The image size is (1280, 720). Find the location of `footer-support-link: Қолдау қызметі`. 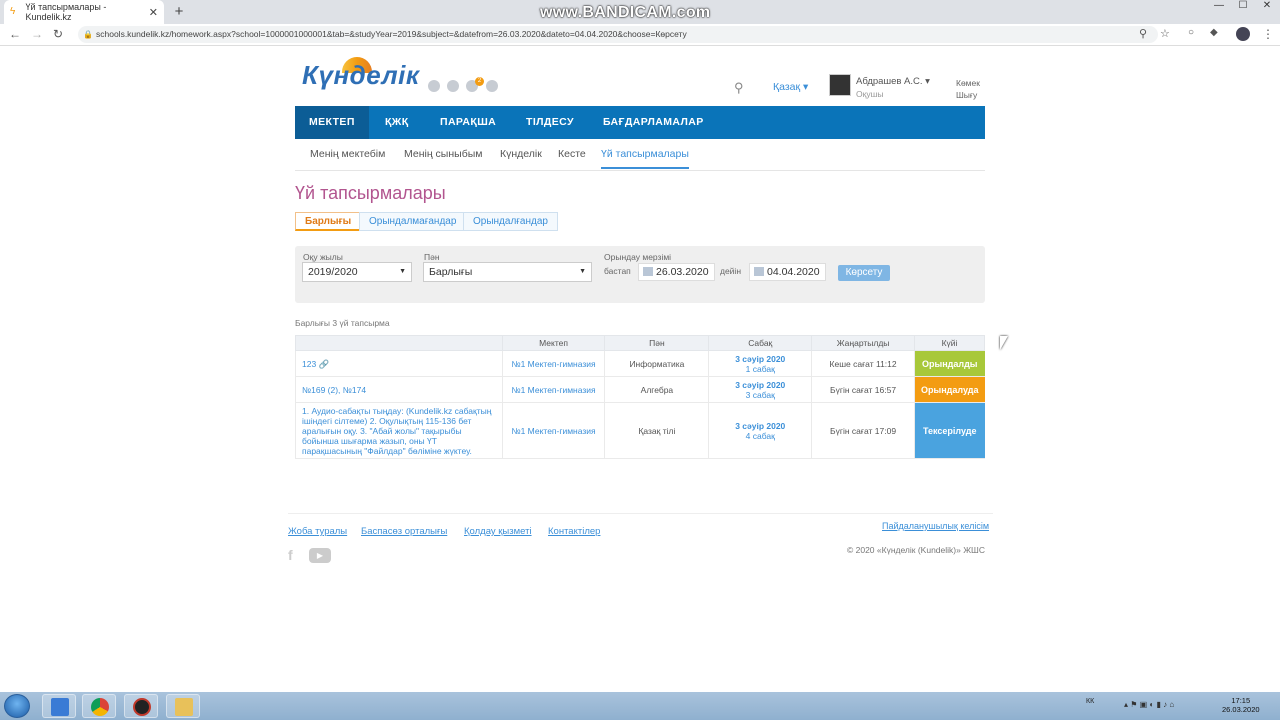

footer-support-link: Қолдау қызметі is located at coordinates (498, 531).